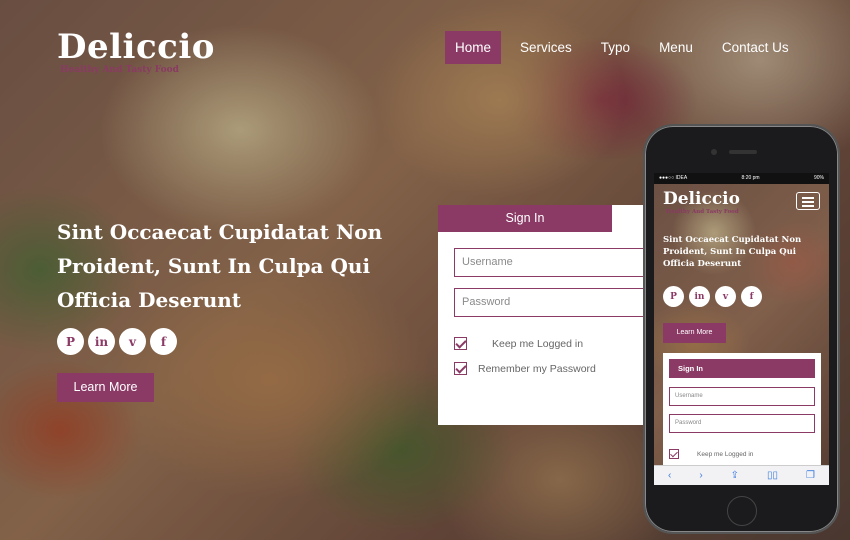 This screenshot has height=540, width=850. I want to click on hamburger-menu-icon, so click(808, 201).